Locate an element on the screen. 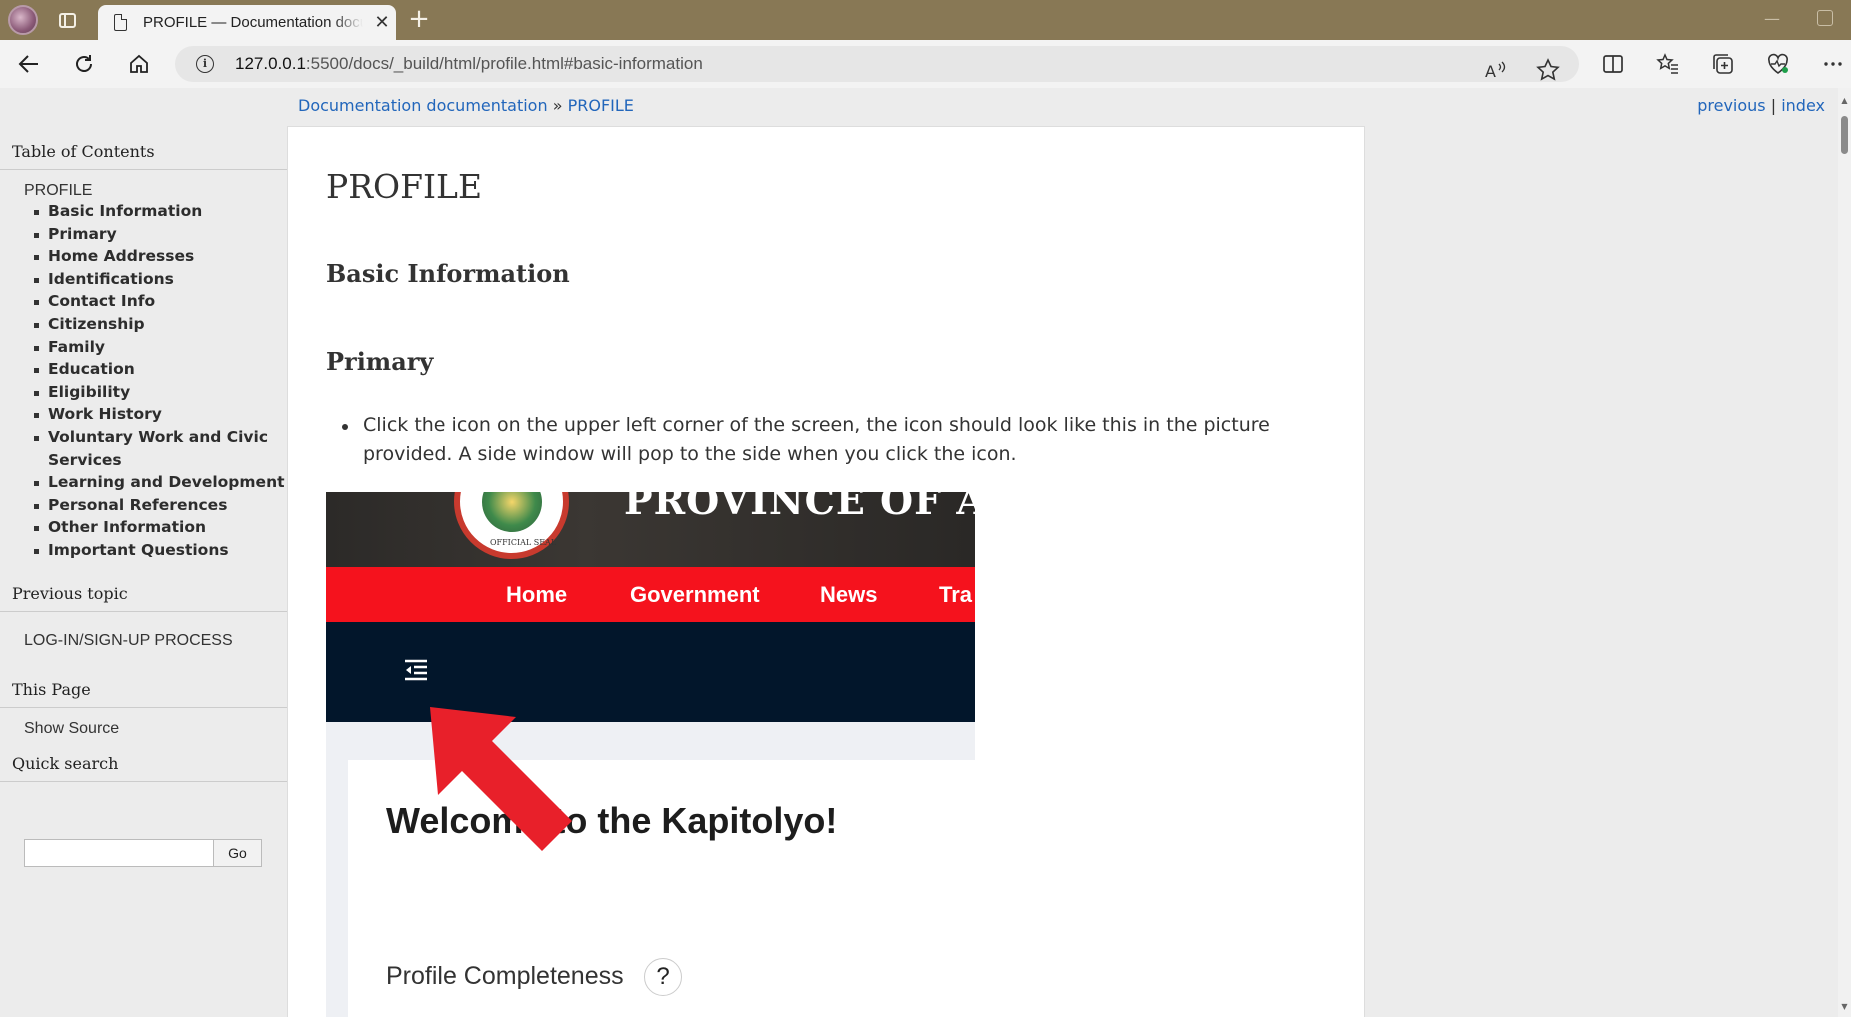 The height and width of the screenshot is (1017, 1851). browser-essentials-icon is located at coordinates (1778, 64).